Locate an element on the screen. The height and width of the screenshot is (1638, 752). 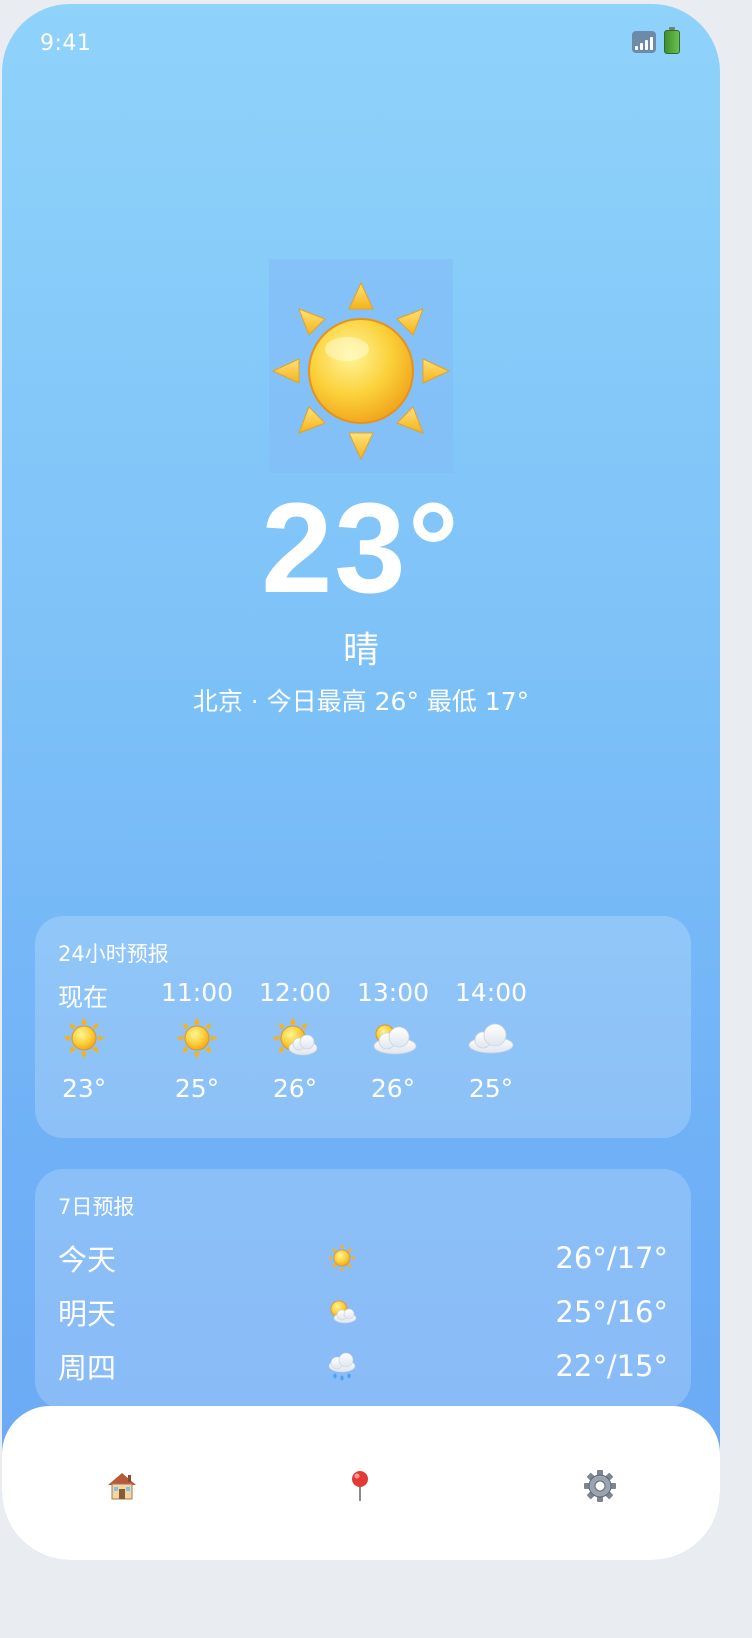
tab-bar is located at coordinates (361, 1483).